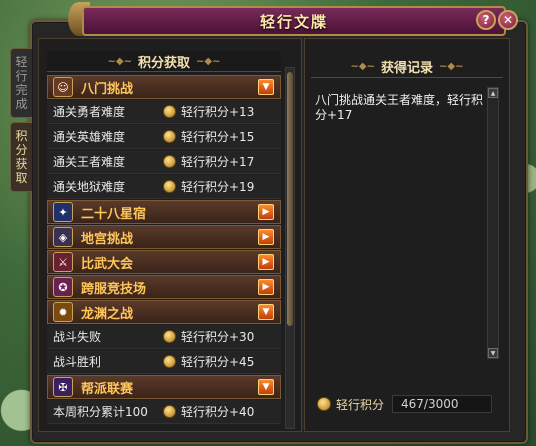 This screenshot has height=446, width=536. What do you see at coordinates (164, 387) in the screenshot?
I see `category-guild-league: ✠ 帮派联赛 ▼` at bounding box center [164, 387].